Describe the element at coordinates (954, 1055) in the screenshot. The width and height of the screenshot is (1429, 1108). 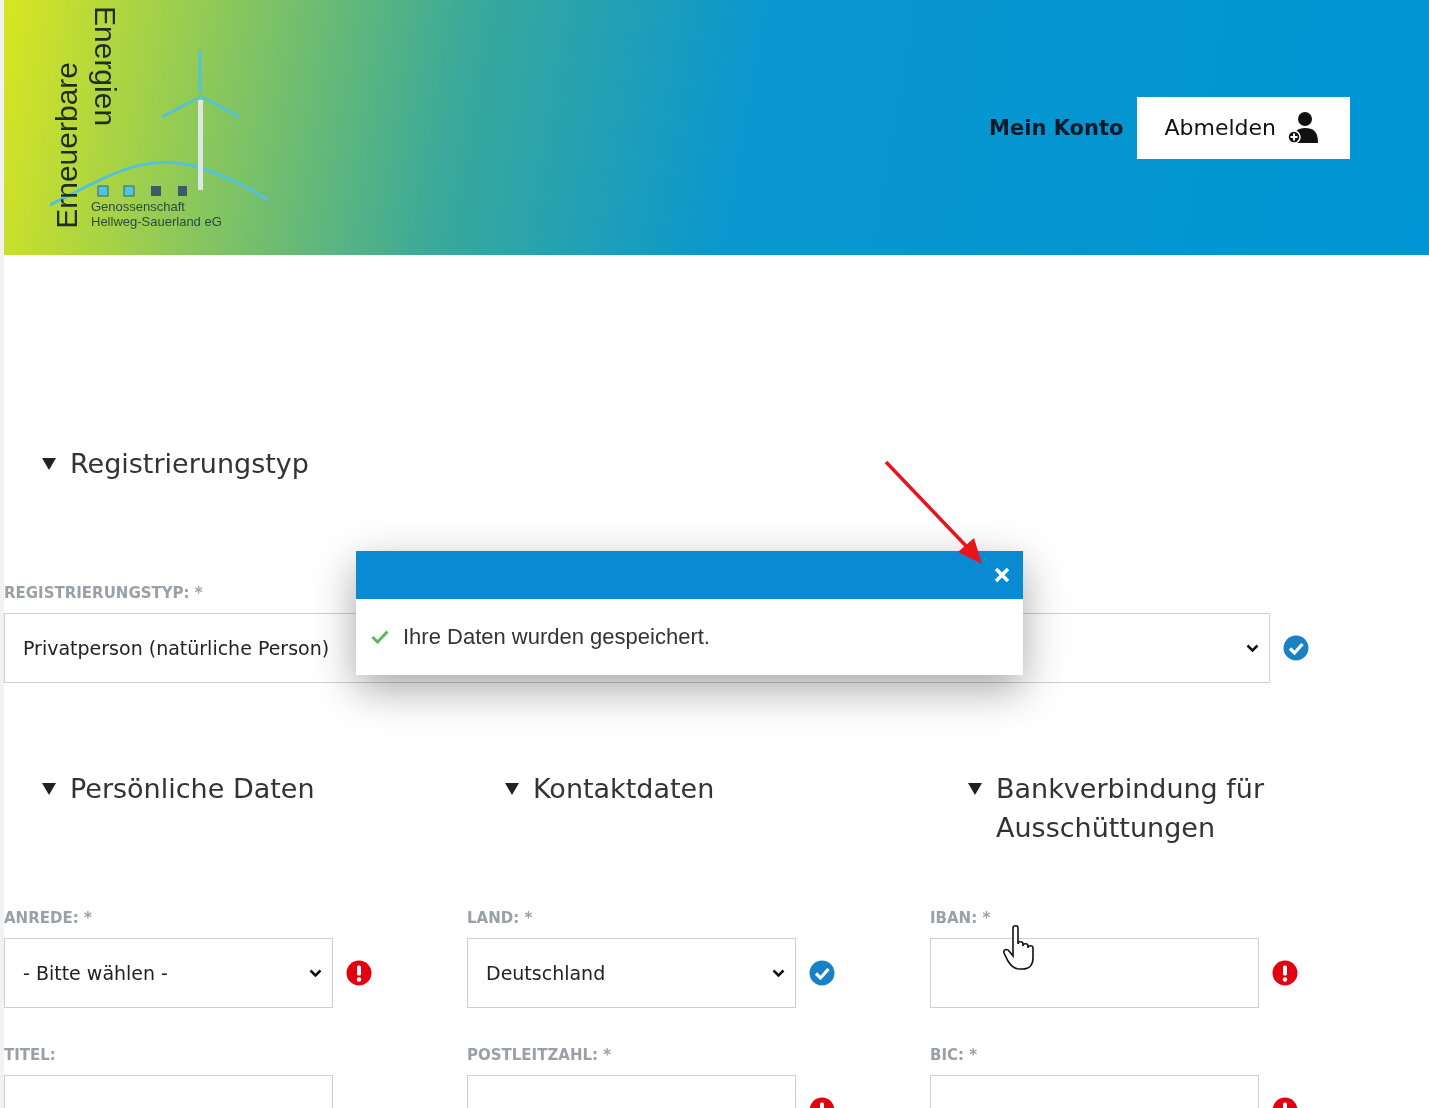
I see `field-label: BIC: *` at that location.